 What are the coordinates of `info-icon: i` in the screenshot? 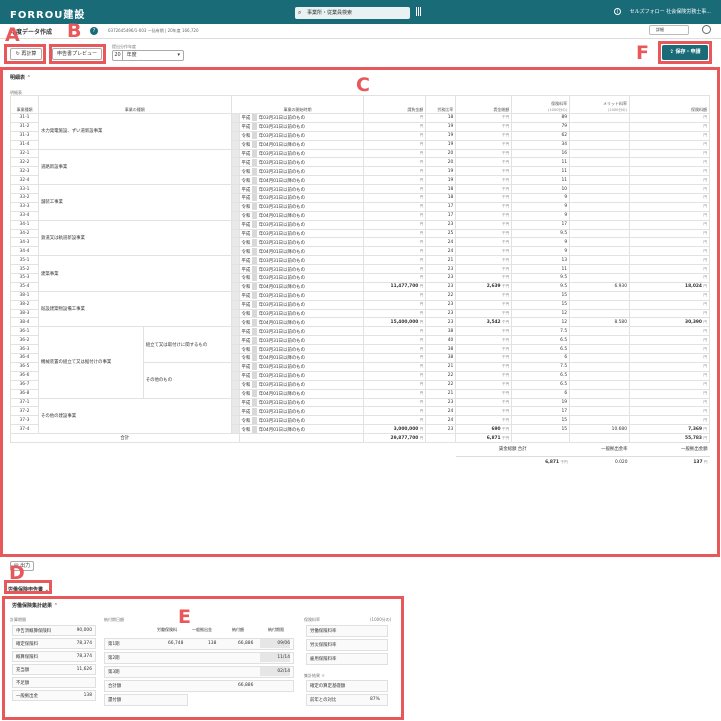 It's located at (617, 11).